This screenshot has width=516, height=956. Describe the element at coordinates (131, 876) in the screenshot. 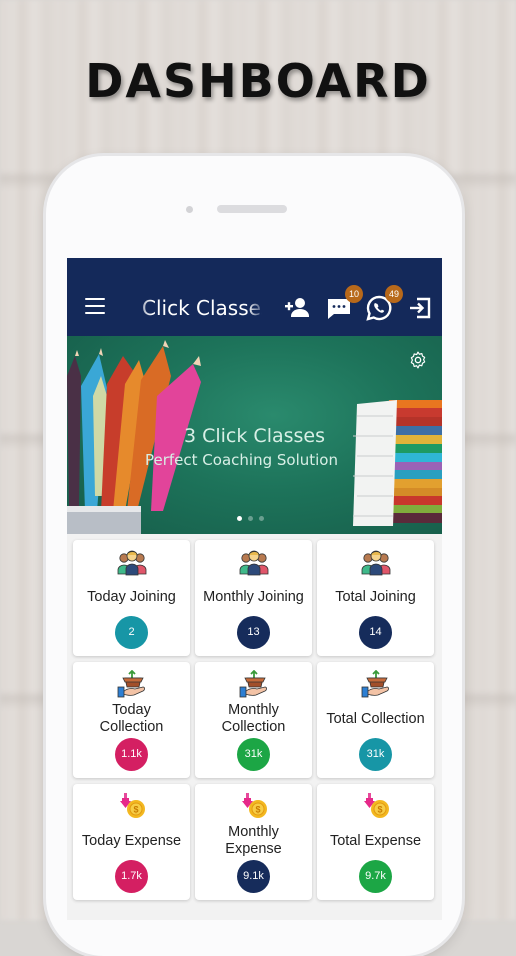

I see `stat-count-badge: 1.7k` at that location.